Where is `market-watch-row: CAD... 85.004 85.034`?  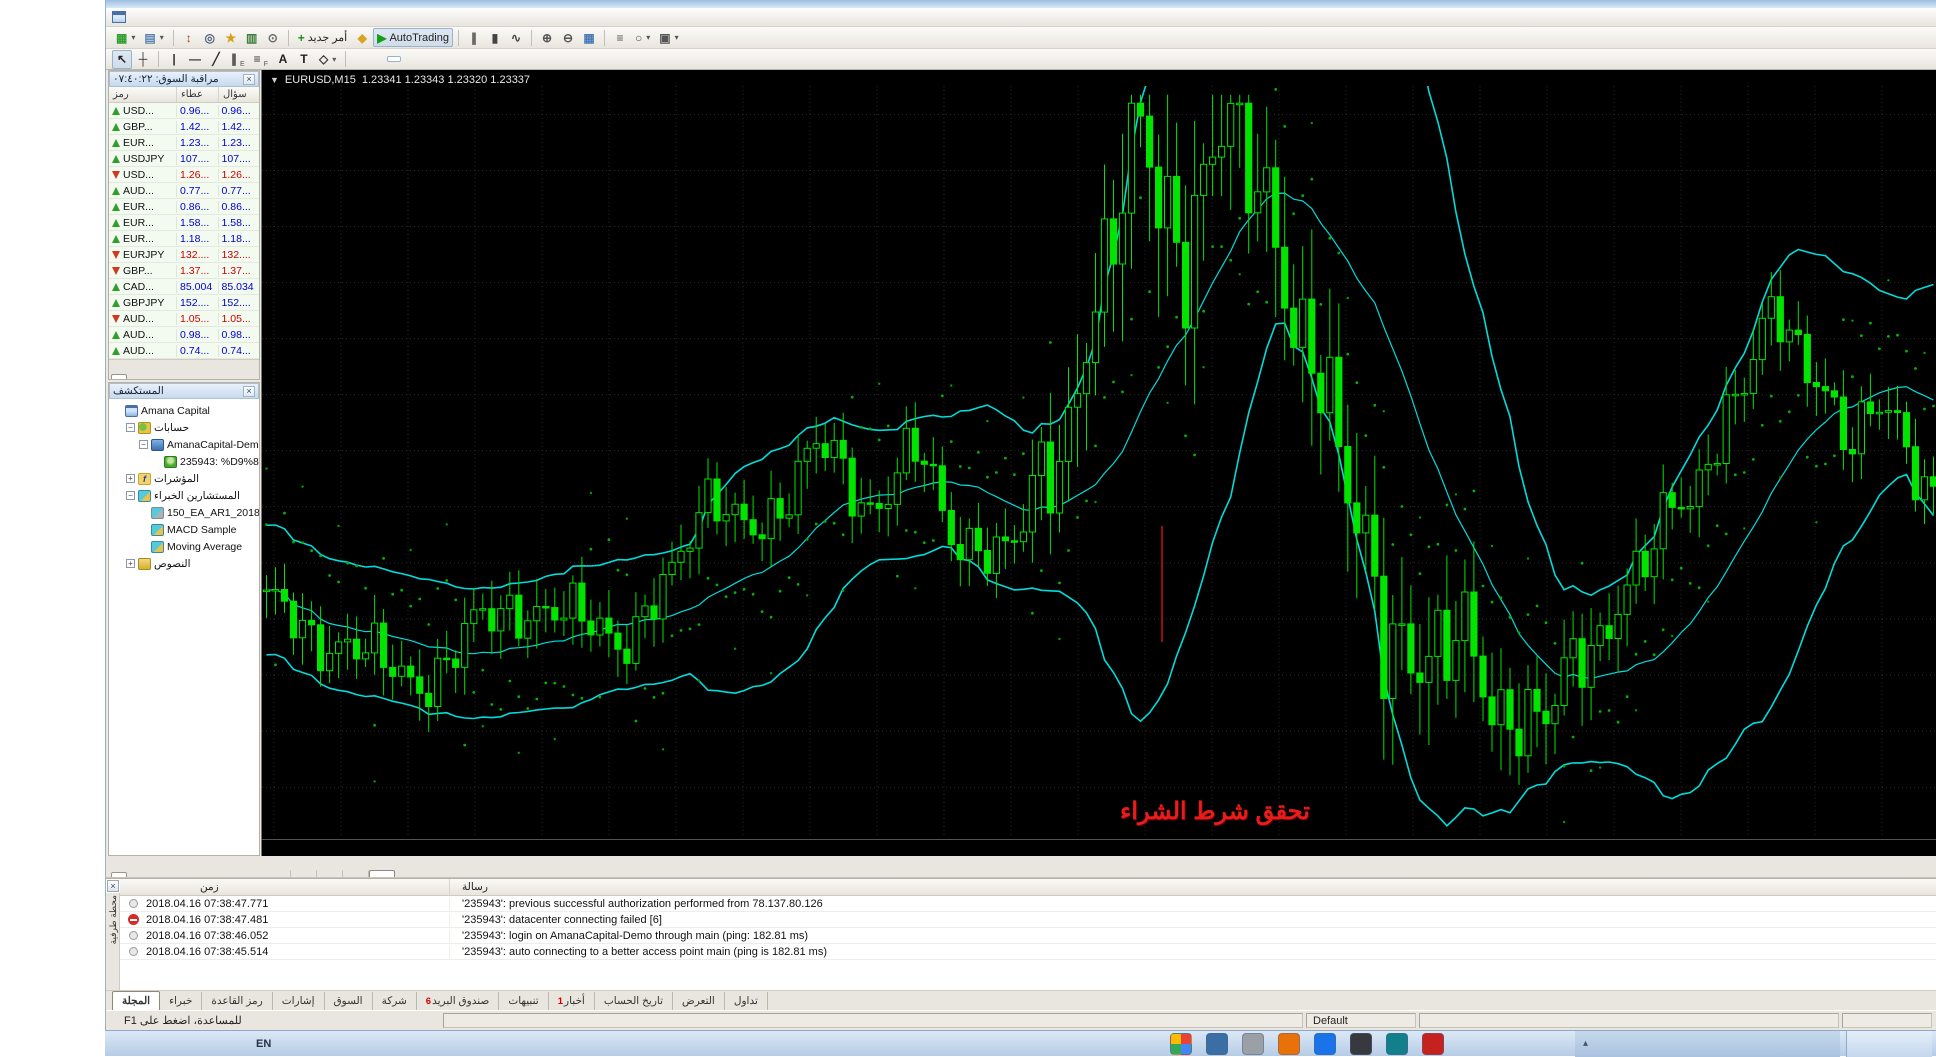 market-watch-row: CAD... 85.004 85.034 is located at coordinates (184, 287).